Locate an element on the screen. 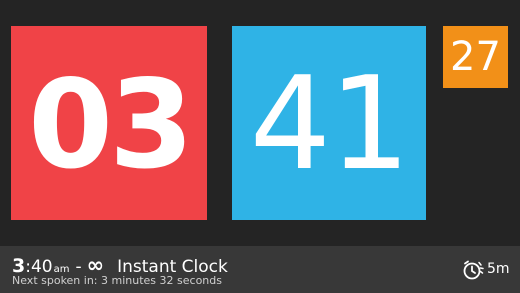 This screenshot has width=520, height=293. seconds-tile: 27 is located at coordinates (475, 57).